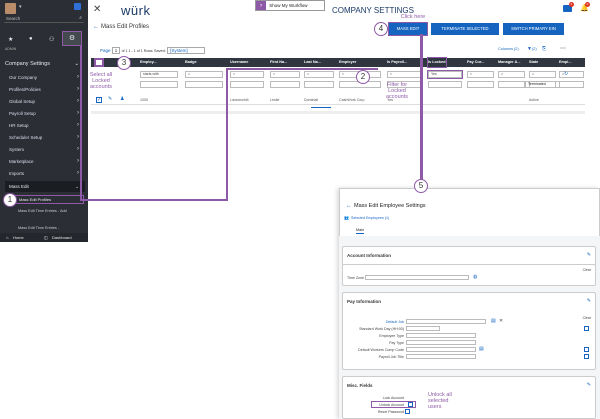 The height and width of the screenshot is (419, 600). I want to click on gear-icon: ⚙, so click(72, 38).